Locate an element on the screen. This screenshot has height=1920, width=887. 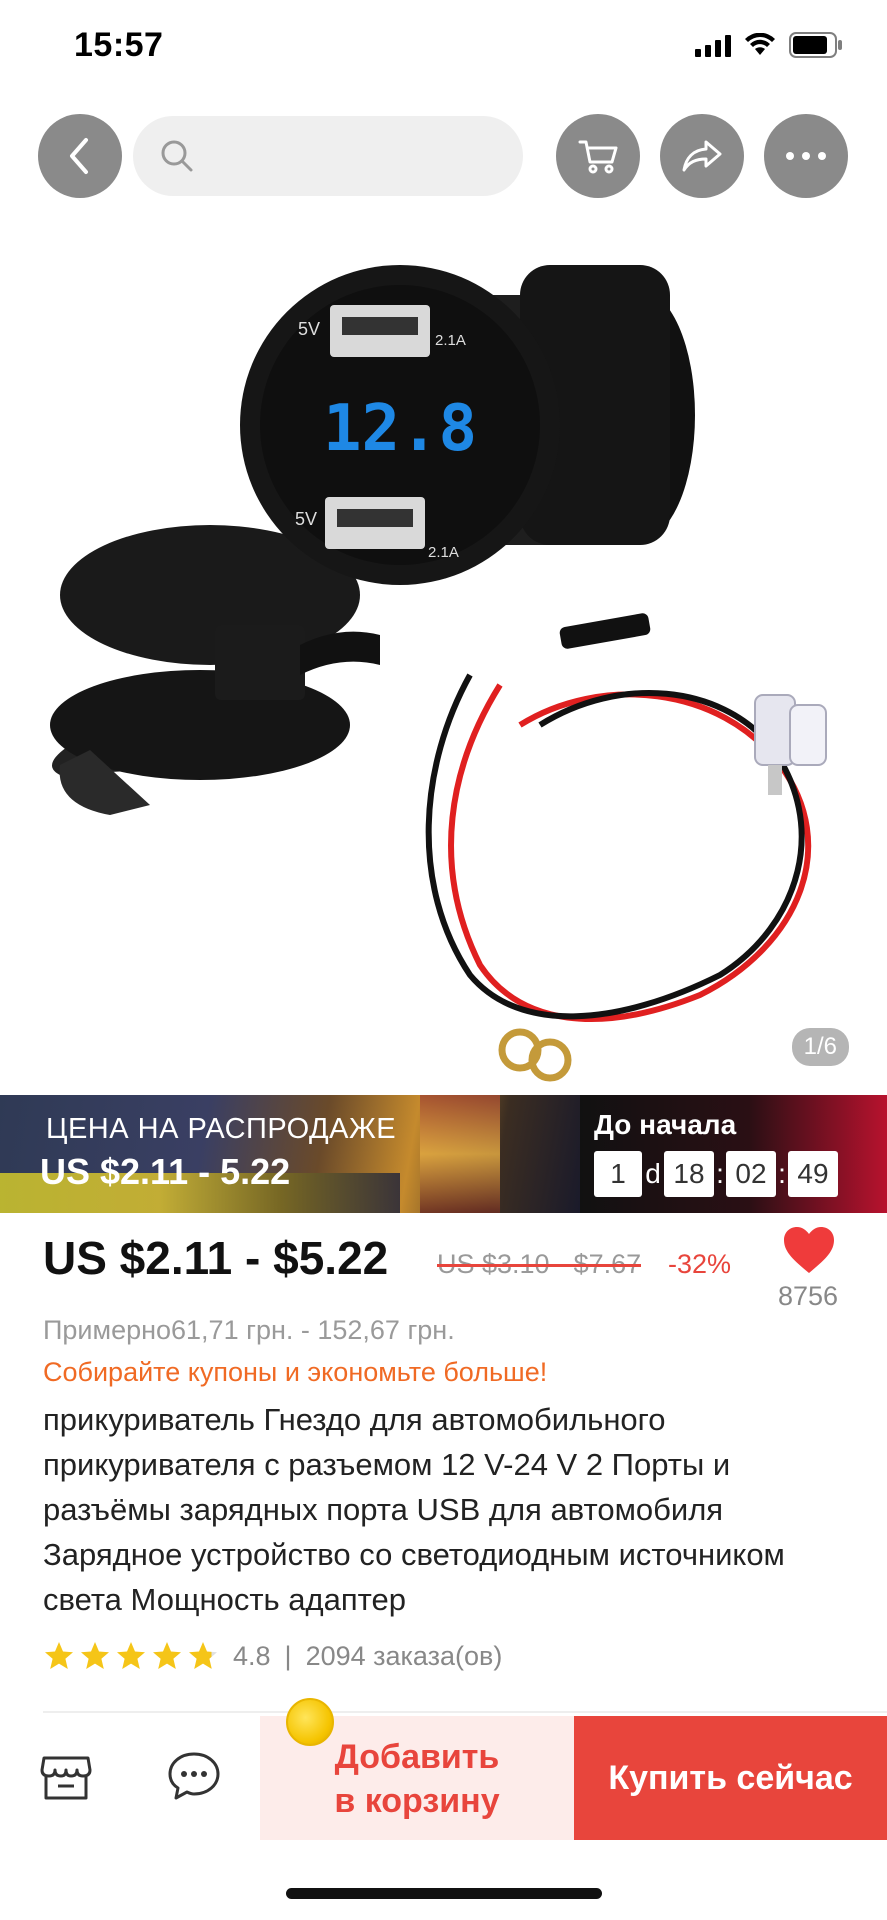
chat-button is located at coordinates (194, 1776).